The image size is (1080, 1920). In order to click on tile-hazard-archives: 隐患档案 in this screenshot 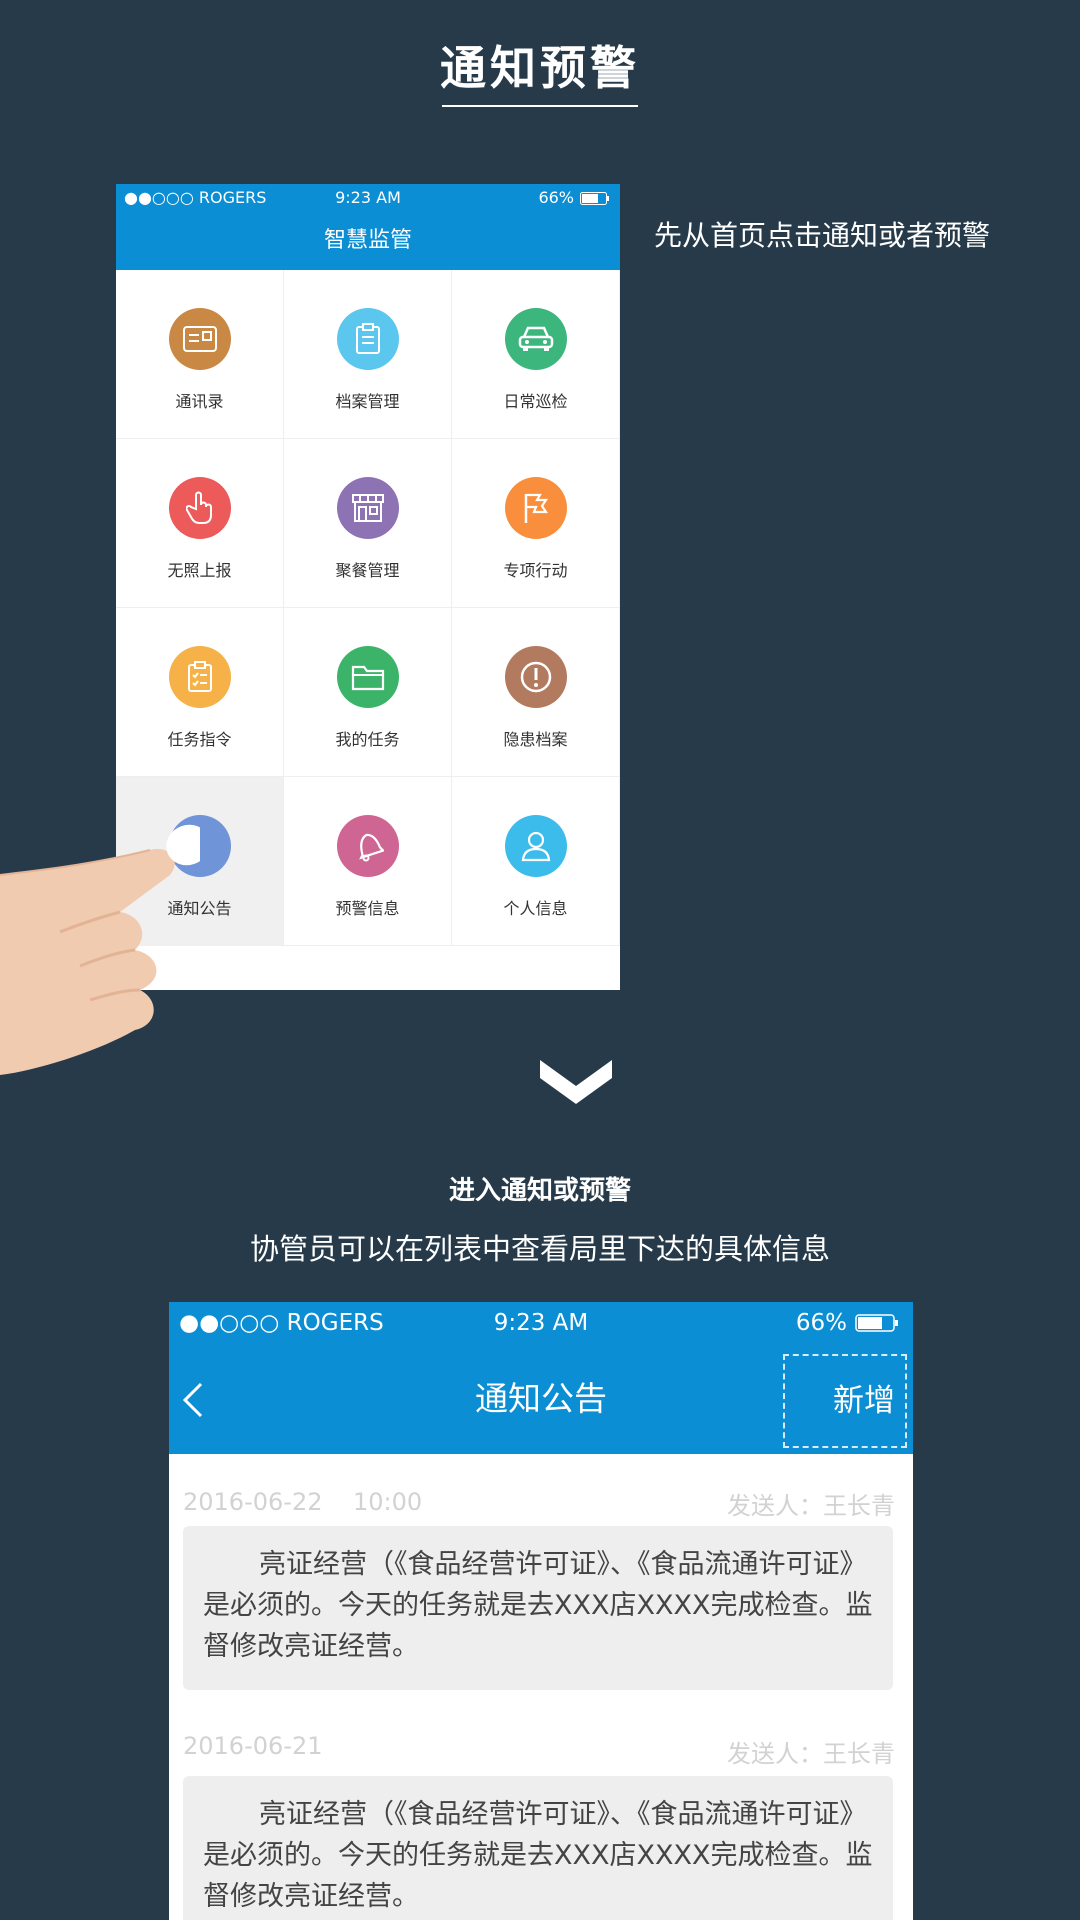, I will do `click(536, 692)`.